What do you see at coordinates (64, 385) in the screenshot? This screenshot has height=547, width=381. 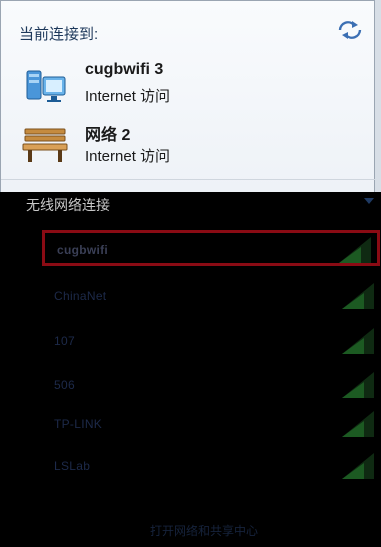 I see `wifi-ssid: 506` at bounding box center [64, 385].